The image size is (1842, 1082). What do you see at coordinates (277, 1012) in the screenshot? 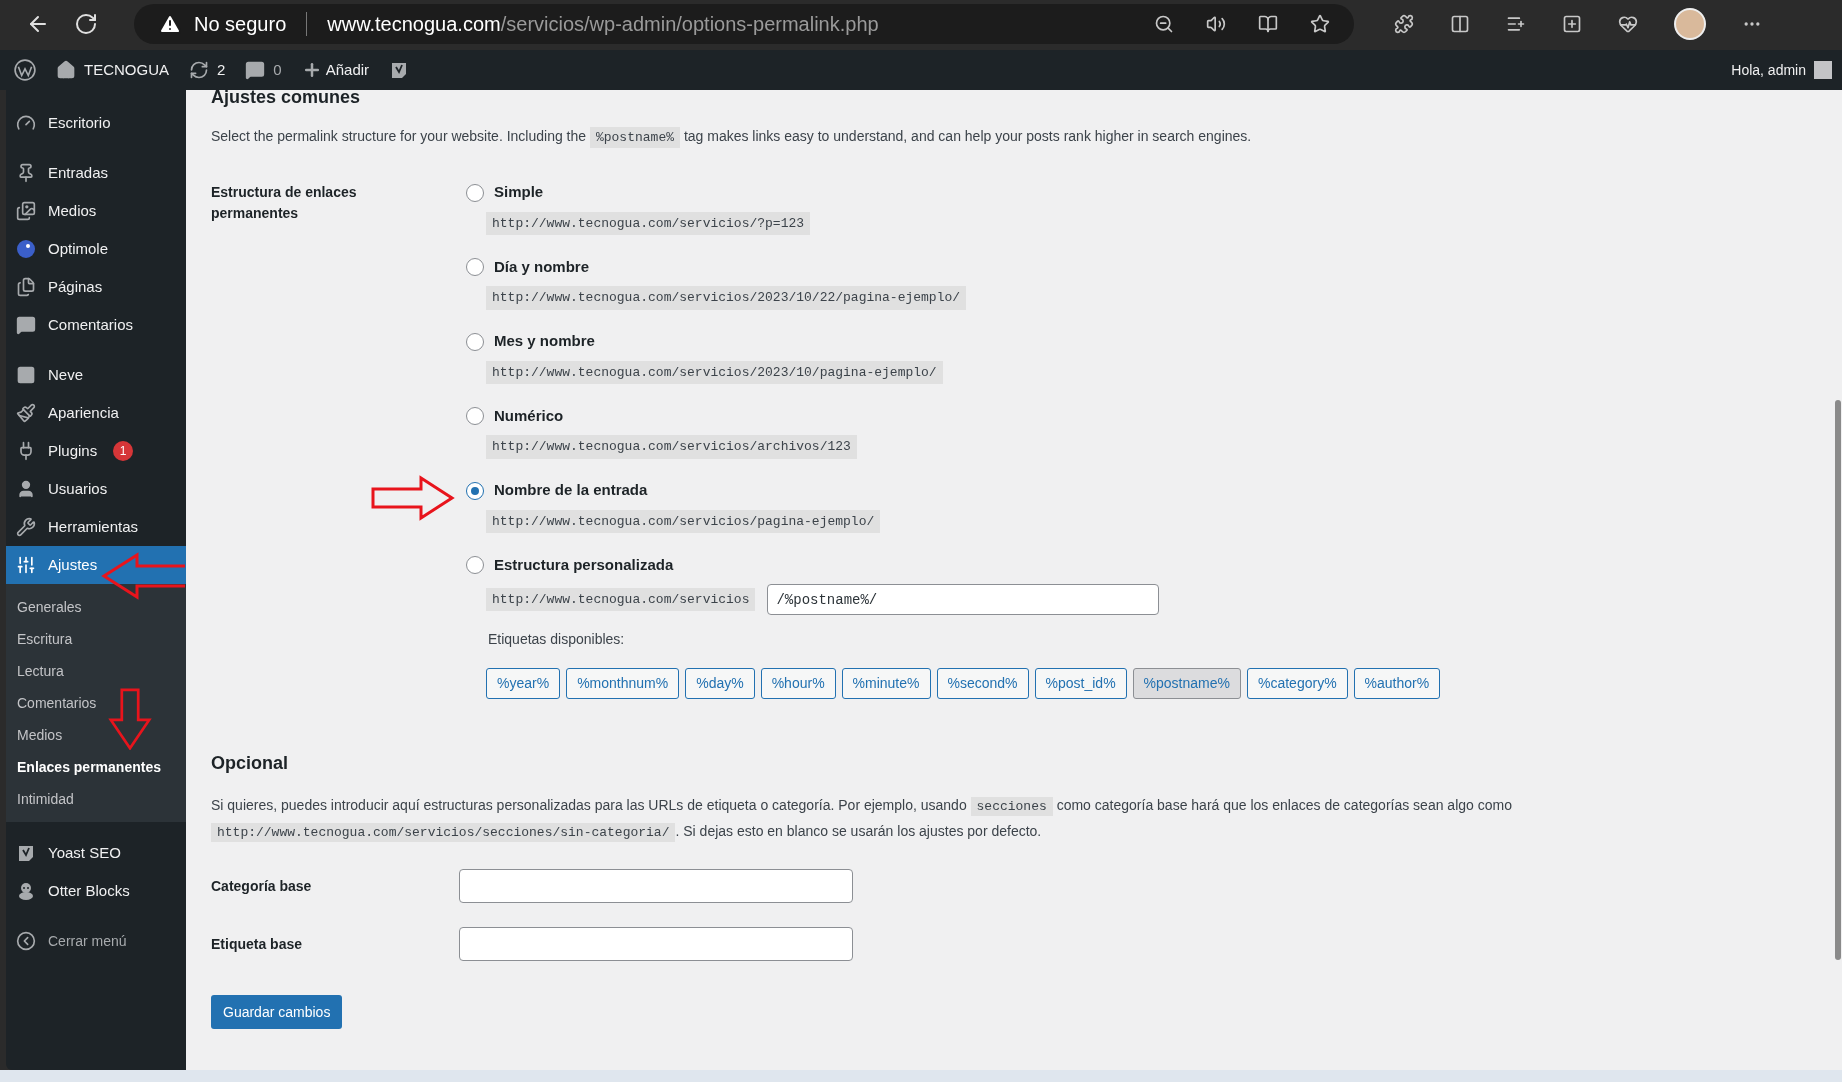
I see `save-button: Guardar cambios` at bounding box center [277, 1012].